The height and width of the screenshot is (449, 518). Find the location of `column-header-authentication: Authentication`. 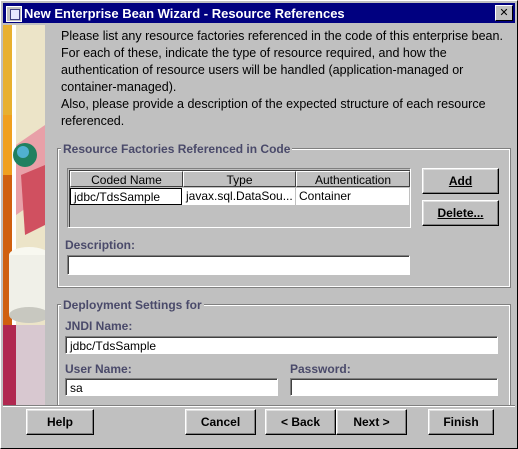

column-header-authentication: Authentication is located at coordinates (353, 179).